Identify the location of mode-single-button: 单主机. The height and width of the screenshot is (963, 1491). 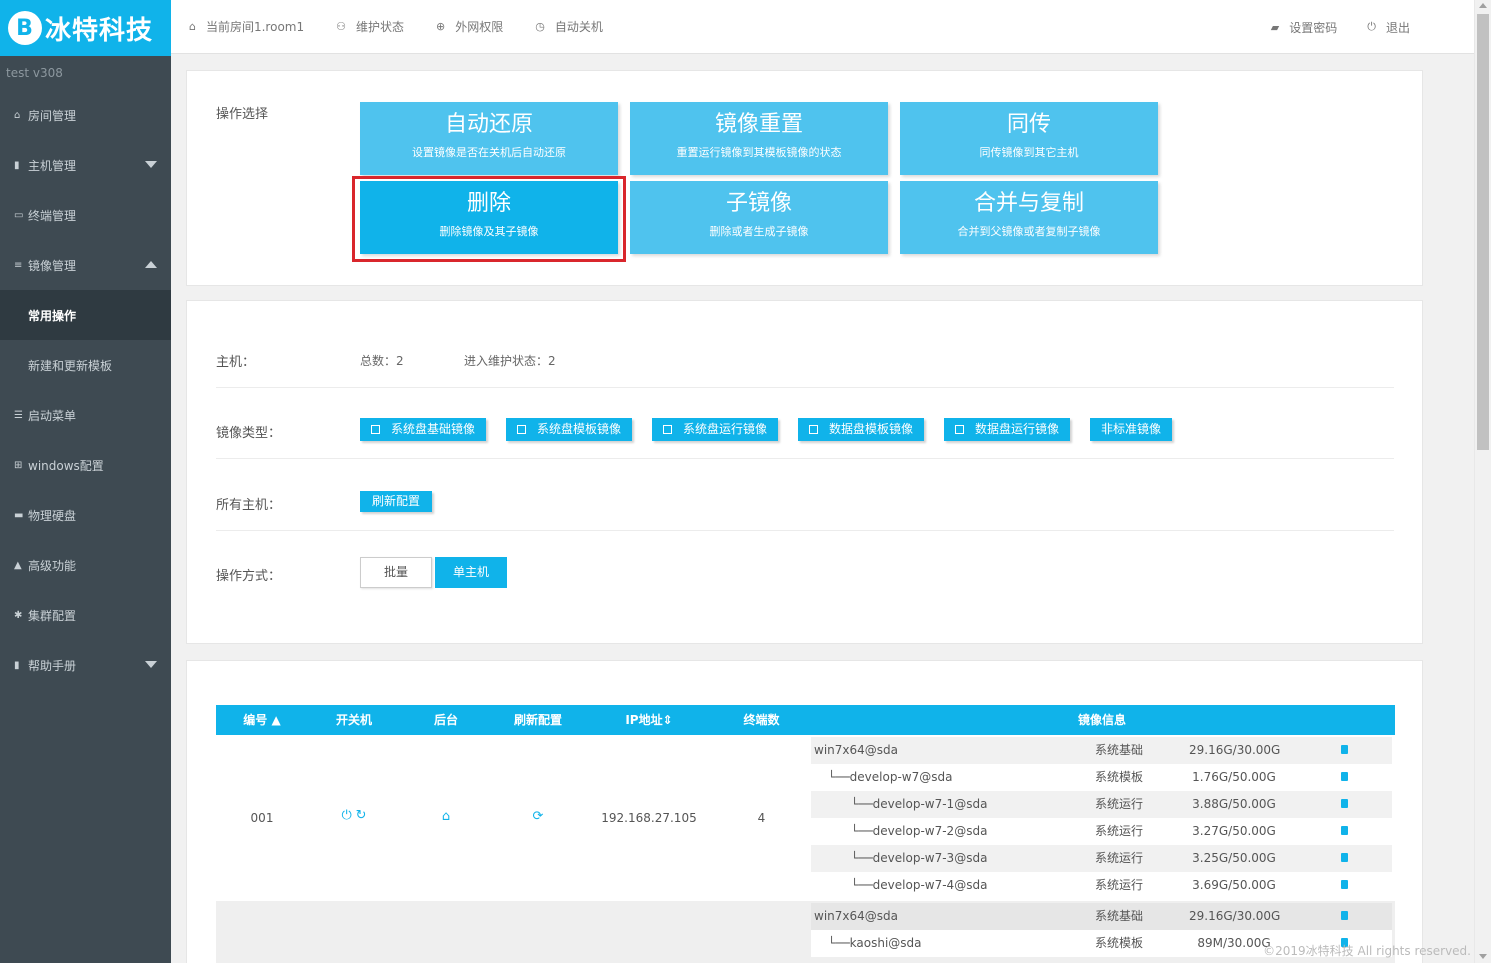
(471, 572).